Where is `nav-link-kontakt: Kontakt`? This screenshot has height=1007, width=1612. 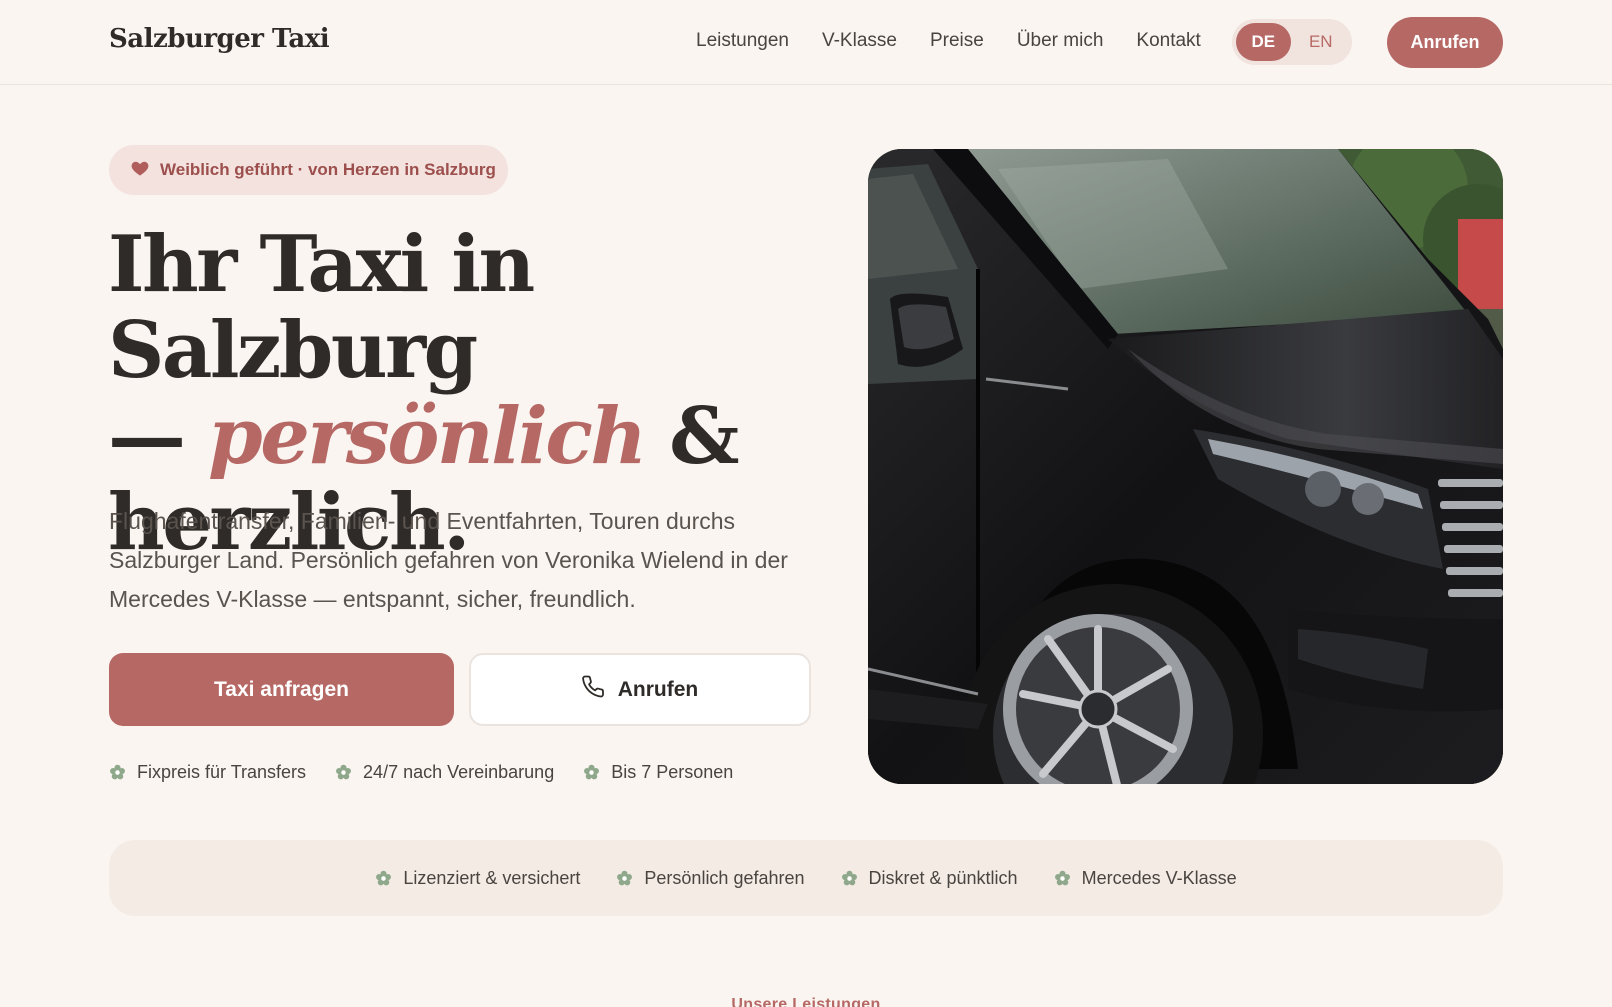
nav-link-kontakt: Kontakt is located at coordinates (1168, 41).